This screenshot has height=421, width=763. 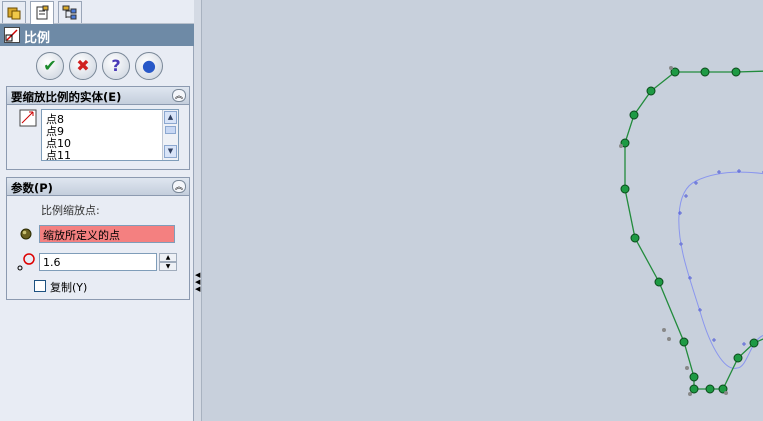 What do you see at coordinates (168, 266) in the screenshot?
I see `spin-down-icon: ▼` at bounding box center [168, 266].